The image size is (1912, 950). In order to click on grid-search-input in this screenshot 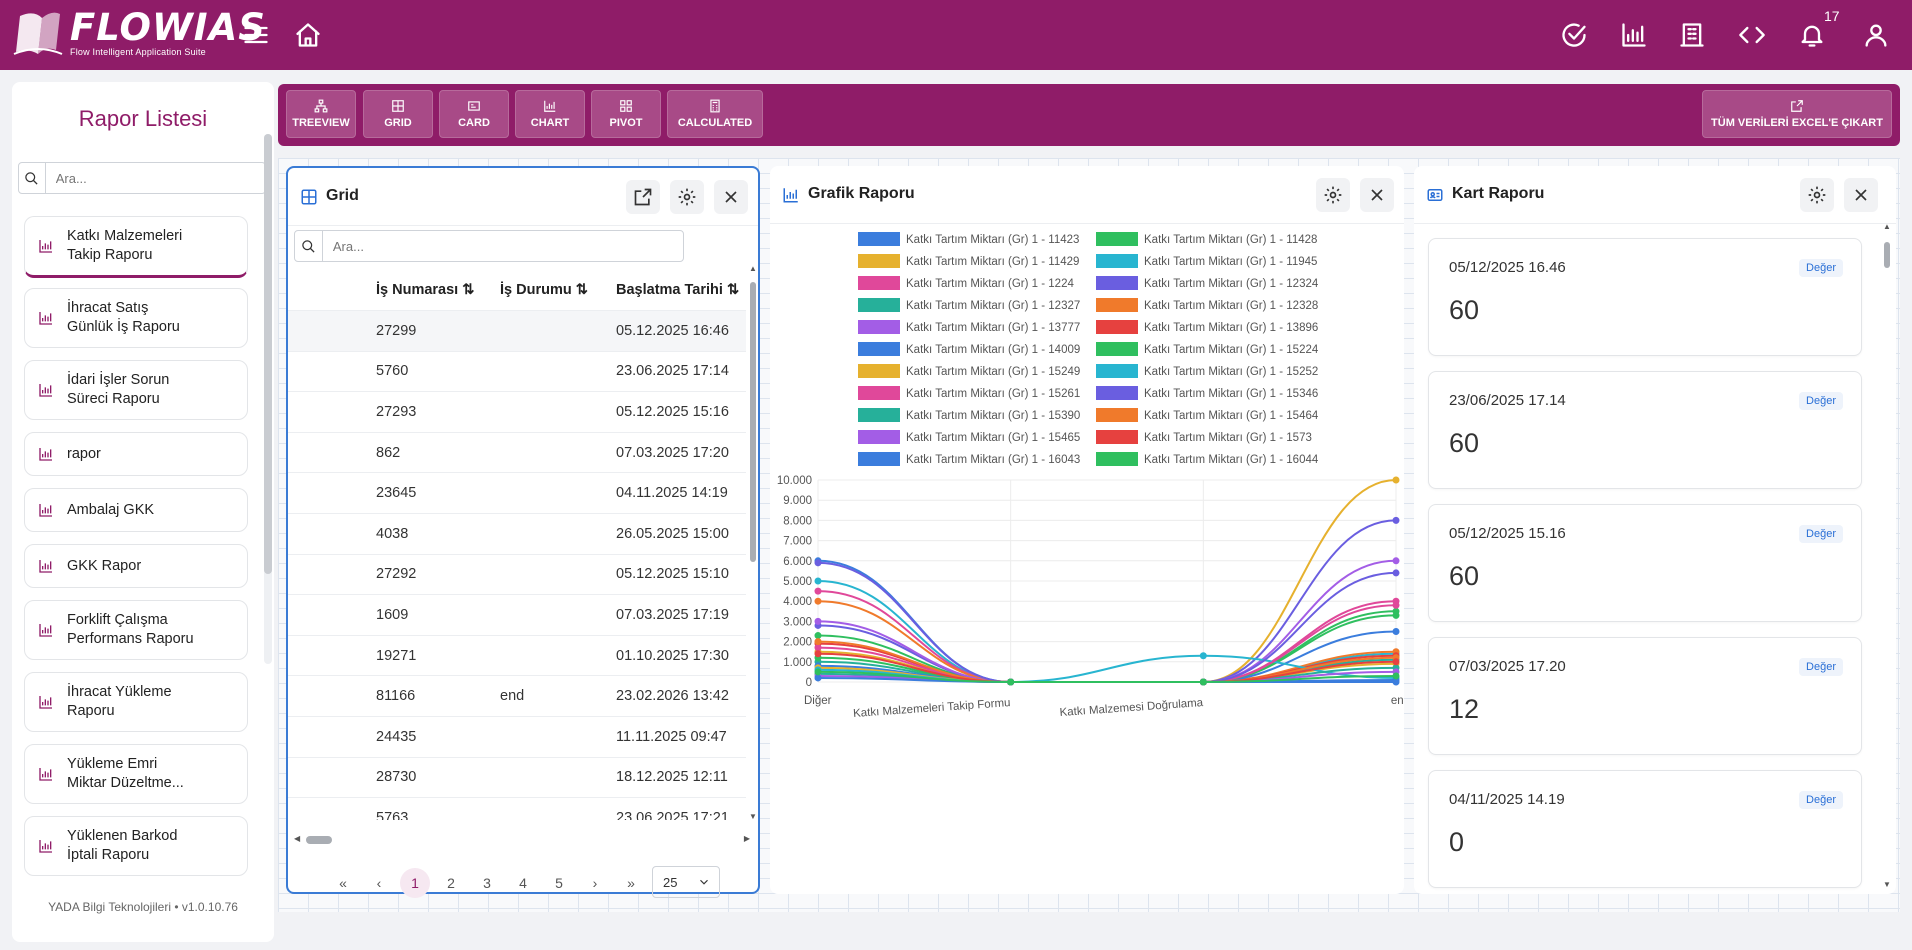, I will do `click(502, 246)`.